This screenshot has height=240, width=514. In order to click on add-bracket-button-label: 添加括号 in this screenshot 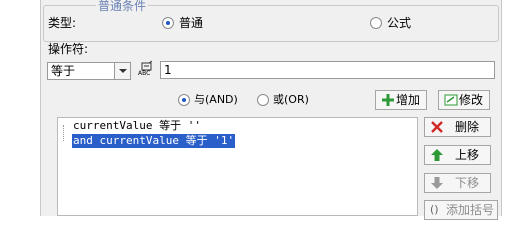, I will do `click(470, 210)`.